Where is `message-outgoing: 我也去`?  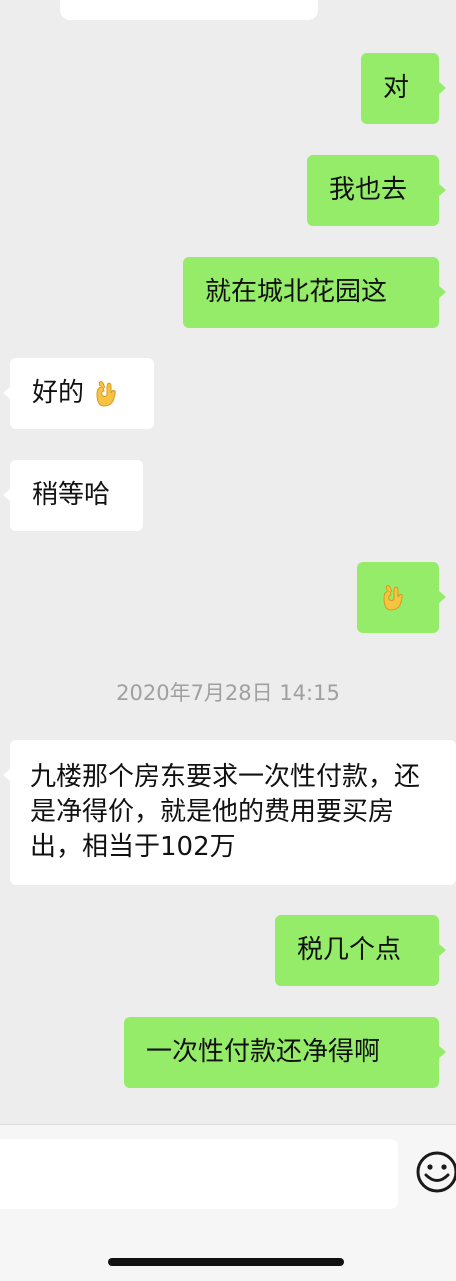
message-outgoing: 我也去 is located at coordinates (376, 190).